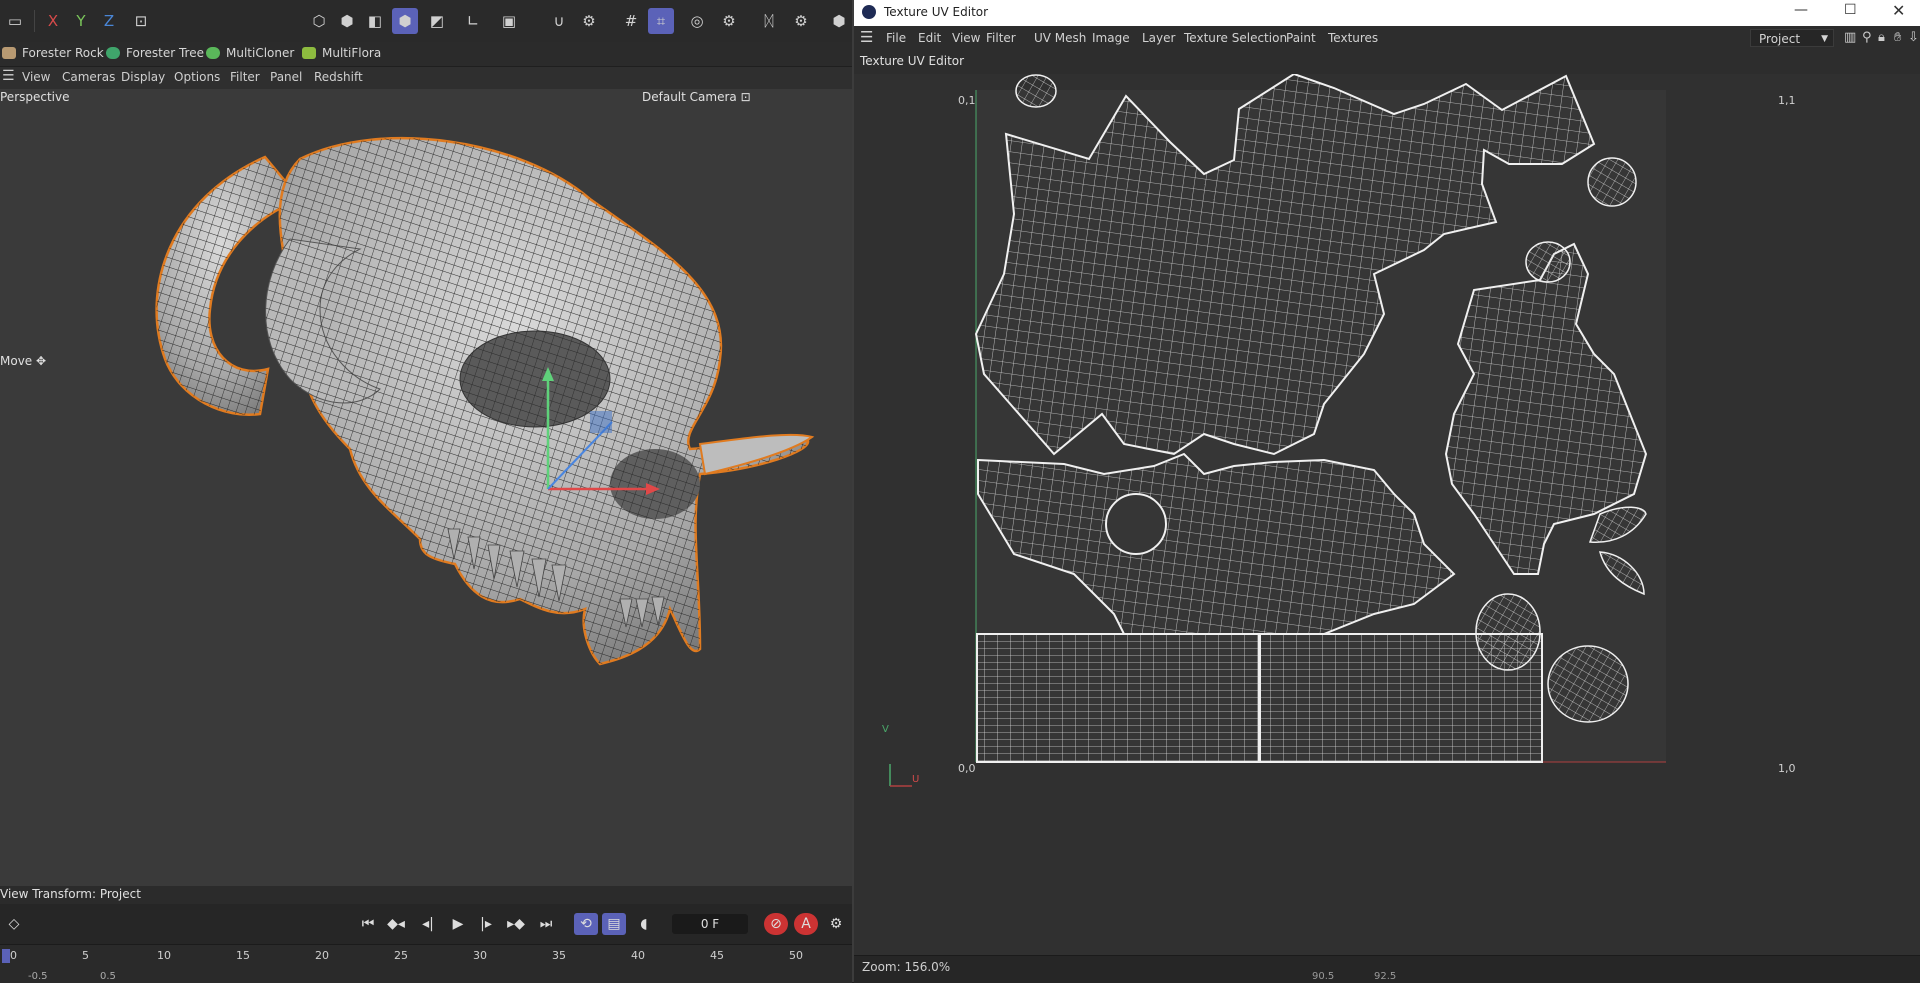 The image size is (1920, 983). Describe the element at coordinates (589, 21) in the screenshot. I see `snap-settings-icon: ⚙` at that location.